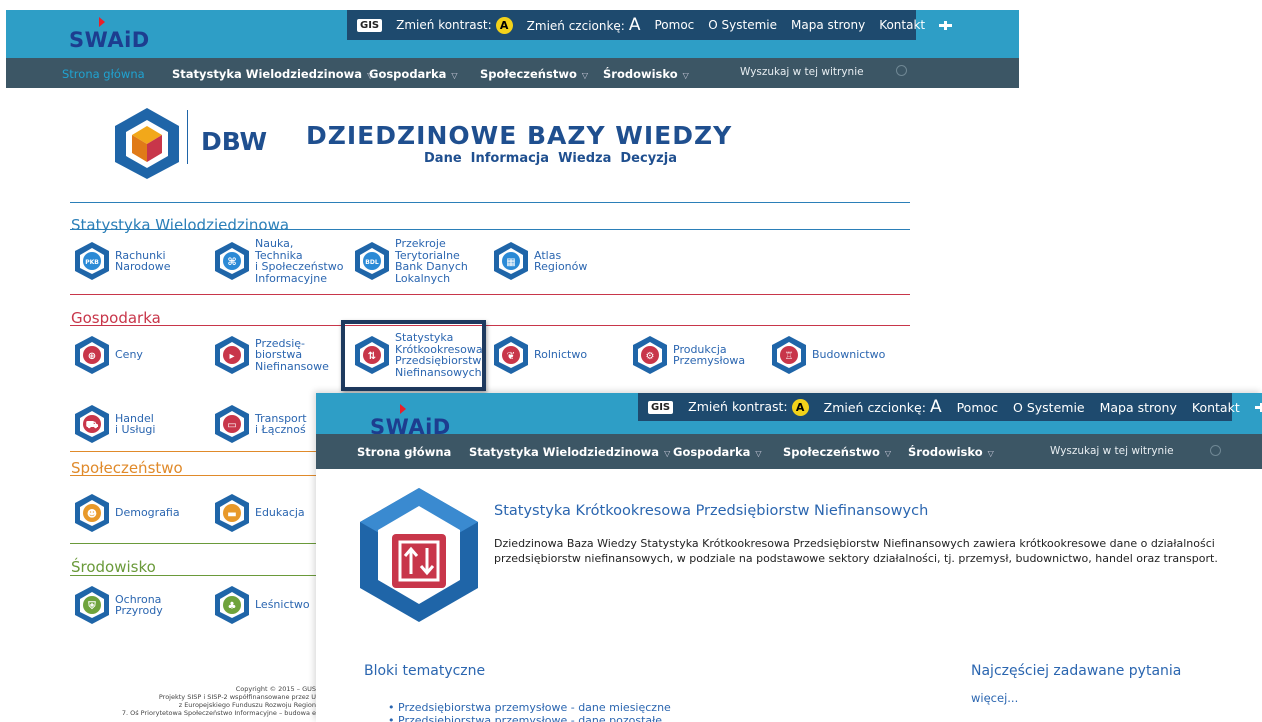  What do you see at coordinates (92, 261) in the screenshot?
I see `PKB-icon: PKB` at bounding box center [92, 261].